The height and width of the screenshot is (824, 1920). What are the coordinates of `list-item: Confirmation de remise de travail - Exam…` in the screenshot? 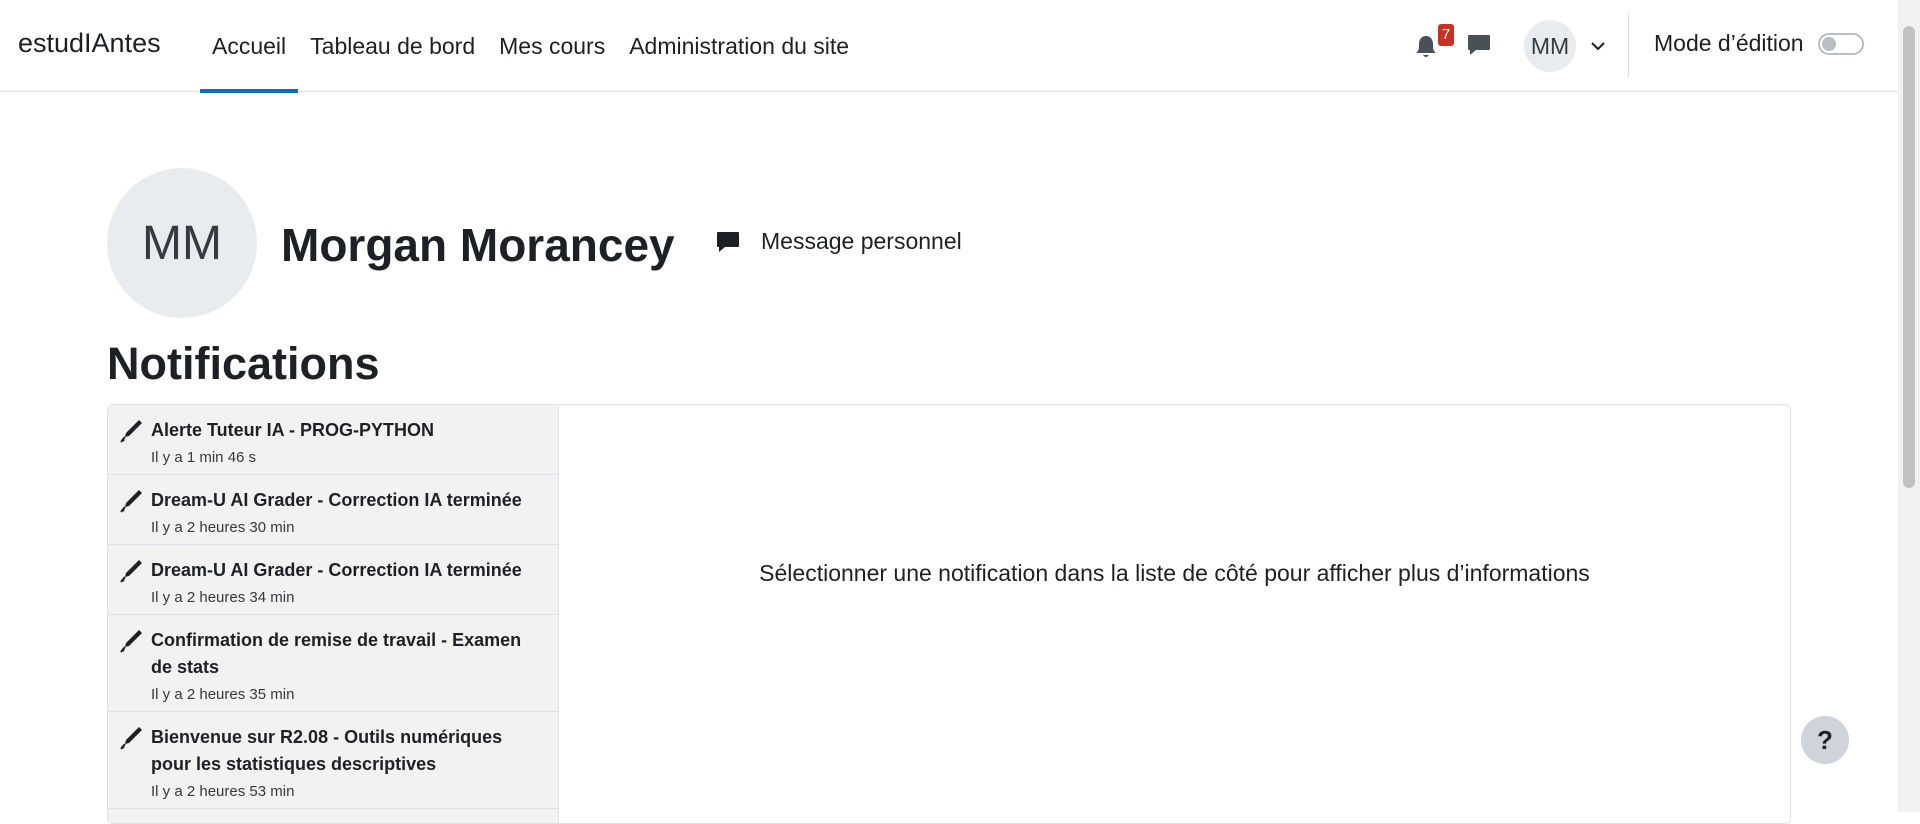 It's located at (333, 663).